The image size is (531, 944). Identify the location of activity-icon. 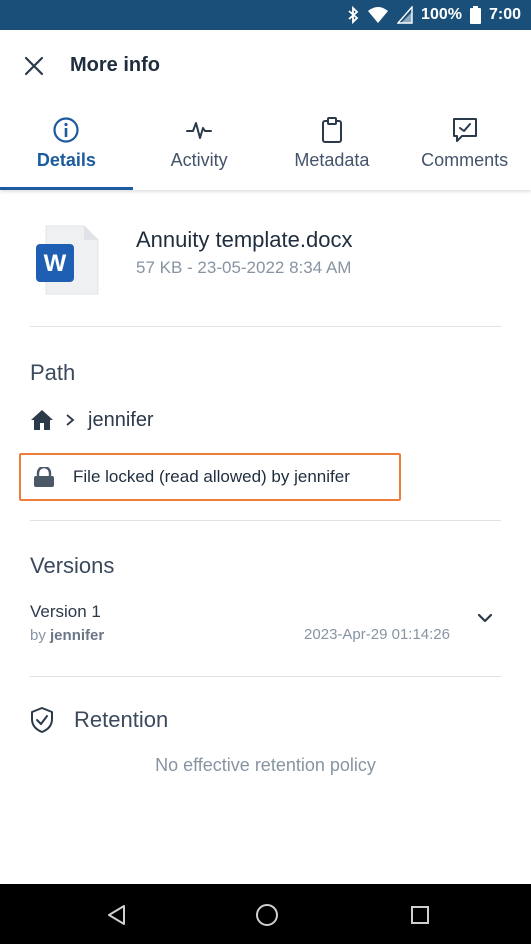
(199, 130).